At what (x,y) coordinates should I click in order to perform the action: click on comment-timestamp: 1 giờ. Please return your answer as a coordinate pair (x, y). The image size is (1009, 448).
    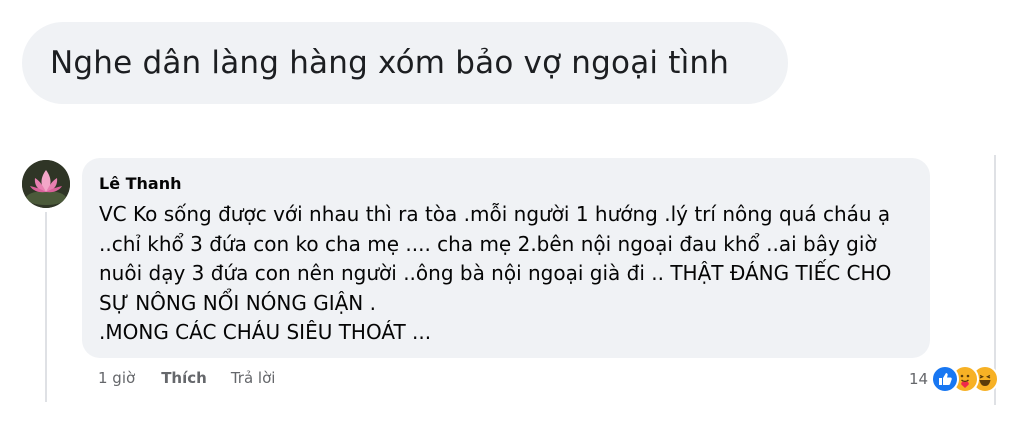
    Looking at the image, I should click on (116, 378).